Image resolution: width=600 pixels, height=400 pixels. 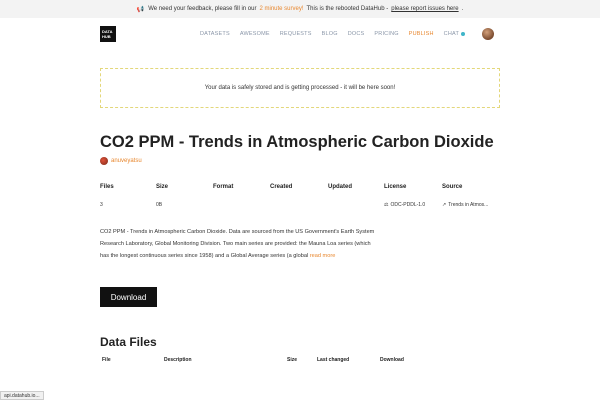 What do you see at coordinates (281, 9) in the screenshot?
I see `survey-link: 2 minute survey!` at bounding box center [281, 9].